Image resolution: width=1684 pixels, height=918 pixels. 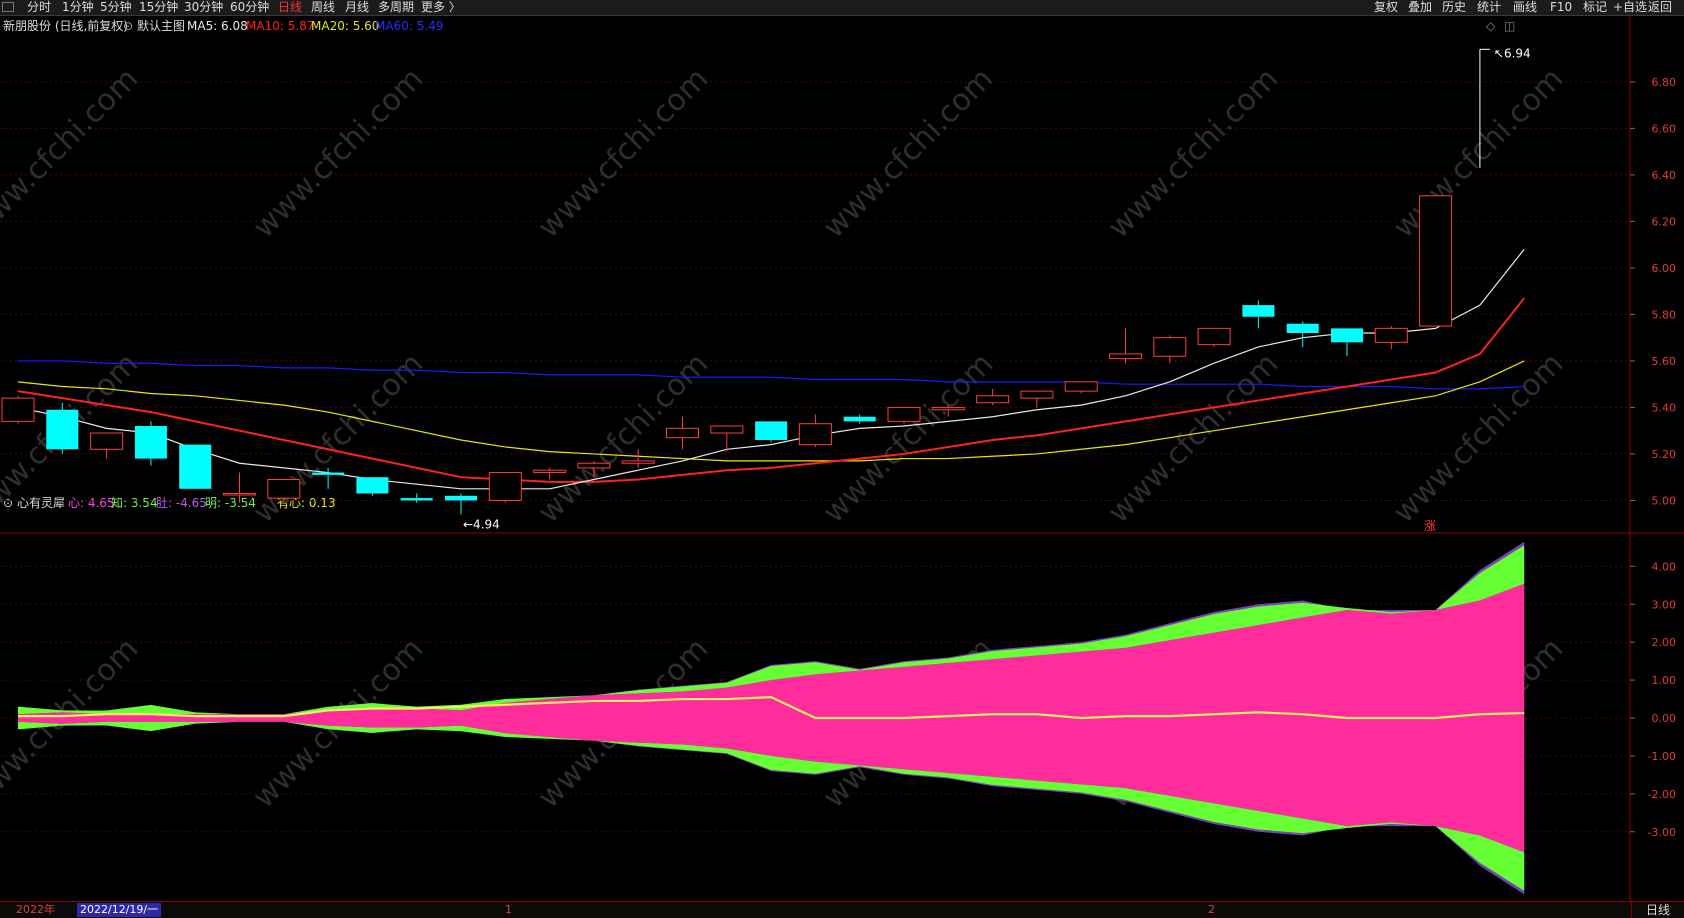 What do you see at coordinates (181, 503) in the screenshot?
I see `du-legend: 肚: -4.65` at bounding box center [181, 503].